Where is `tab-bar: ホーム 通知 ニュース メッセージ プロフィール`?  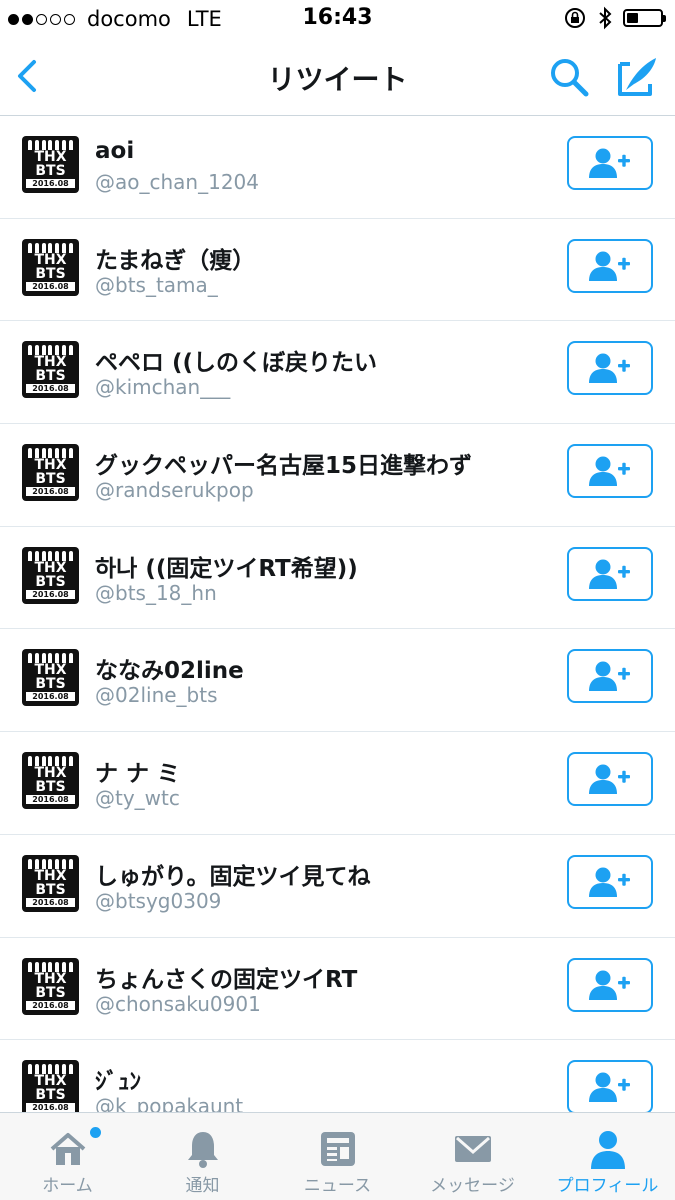
tab-bar: ホーム 通知 ニュース メッセージ プロフィール is located at coordinates (337, 1156).